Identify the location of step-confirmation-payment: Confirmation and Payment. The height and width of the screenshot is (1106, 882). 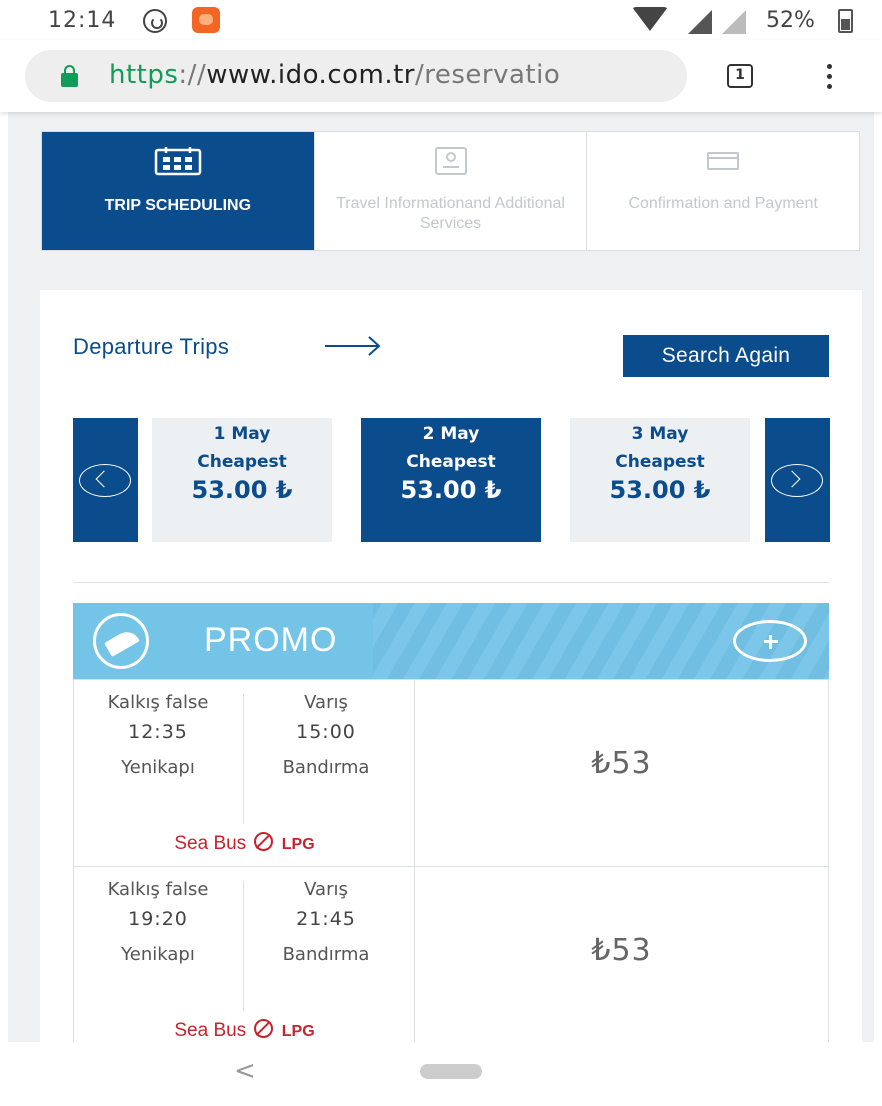
(722, 191).